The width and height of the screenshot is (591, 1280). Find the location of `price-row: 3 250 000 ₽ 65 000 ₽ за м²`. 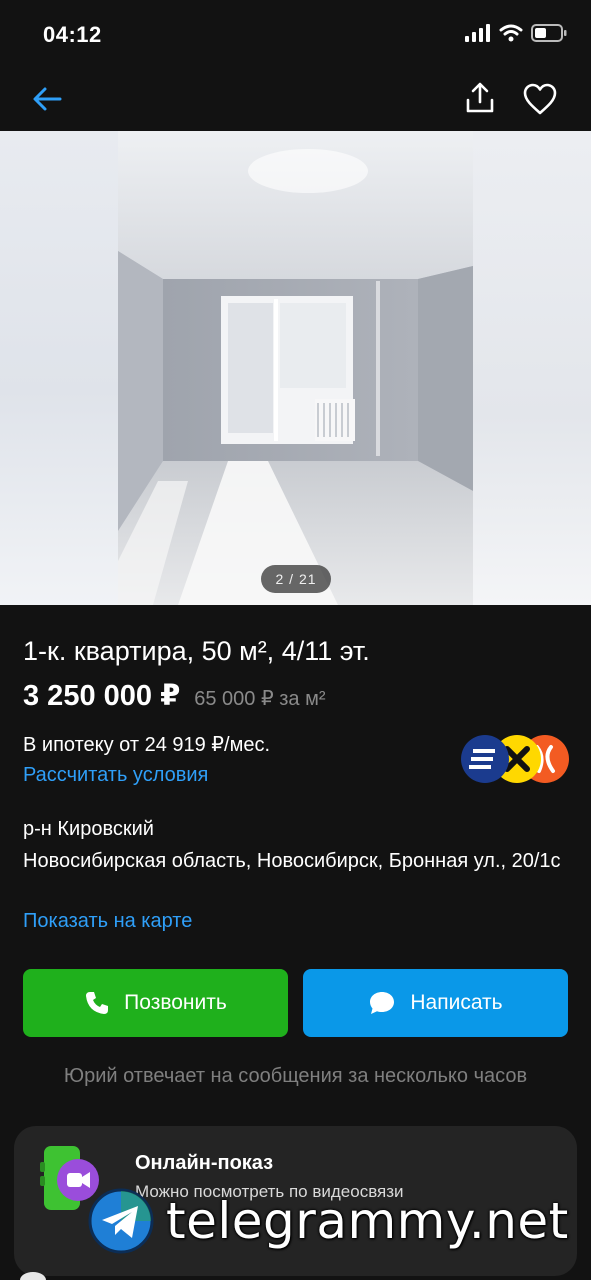

price-row: 3 250 000 ₽ 65 000 ₽ за м² is located at coordinates (174, 695).